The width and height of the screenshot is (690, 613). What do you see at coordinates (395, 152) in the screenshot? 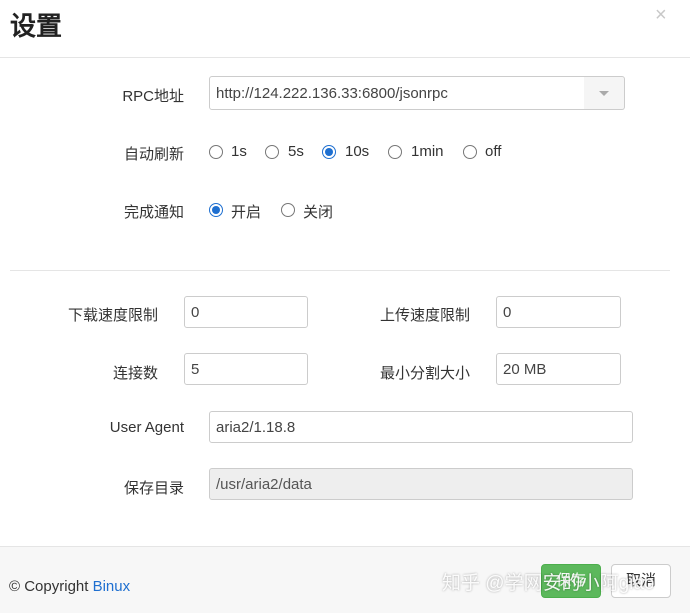
I see `refresh-1min-radio` at bounding box center [395, 152].